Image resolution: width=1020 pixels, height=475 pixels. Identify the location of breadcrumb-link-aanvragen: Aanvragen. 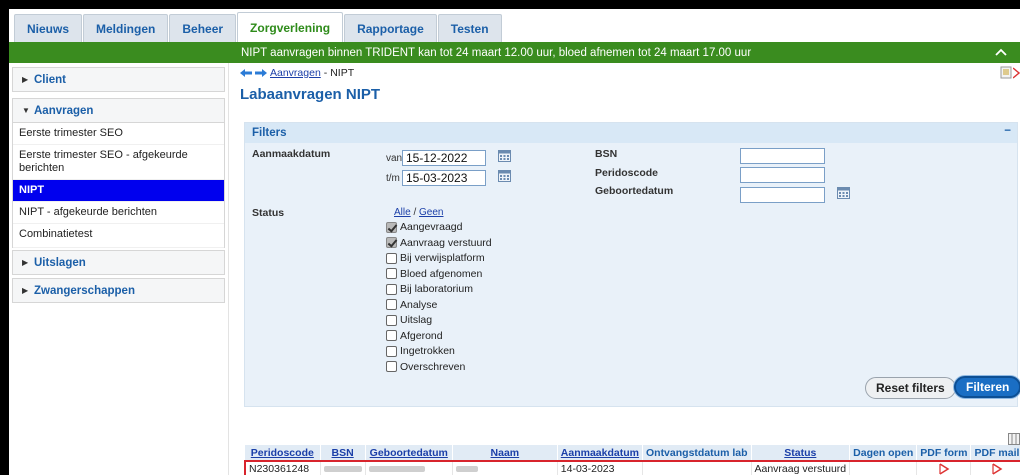
(295, 73).